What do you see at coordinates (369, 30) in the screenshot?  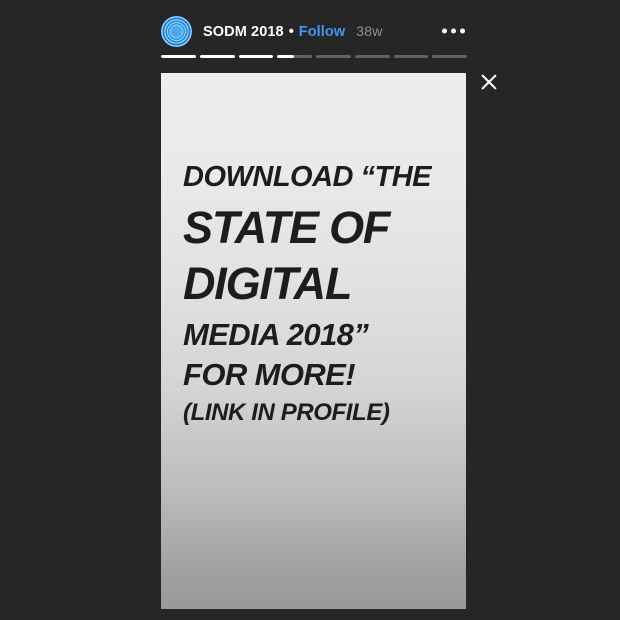 I see `timestamp-label: 38w` at bounding box center [369, 30].